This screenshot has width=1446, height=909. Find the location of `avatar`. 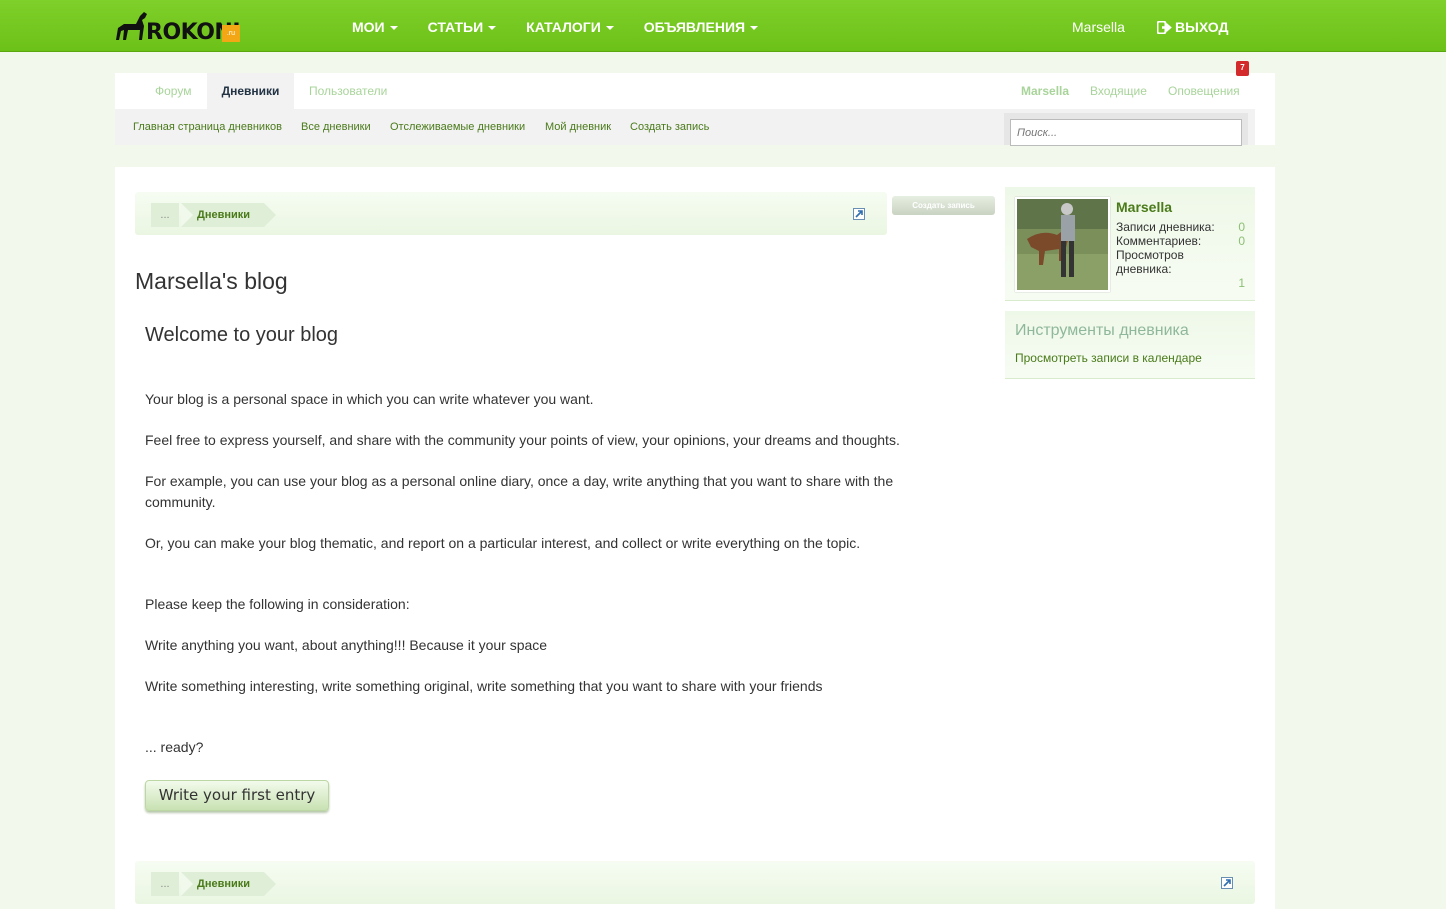

avatar is located at coordinates (1062, 244).